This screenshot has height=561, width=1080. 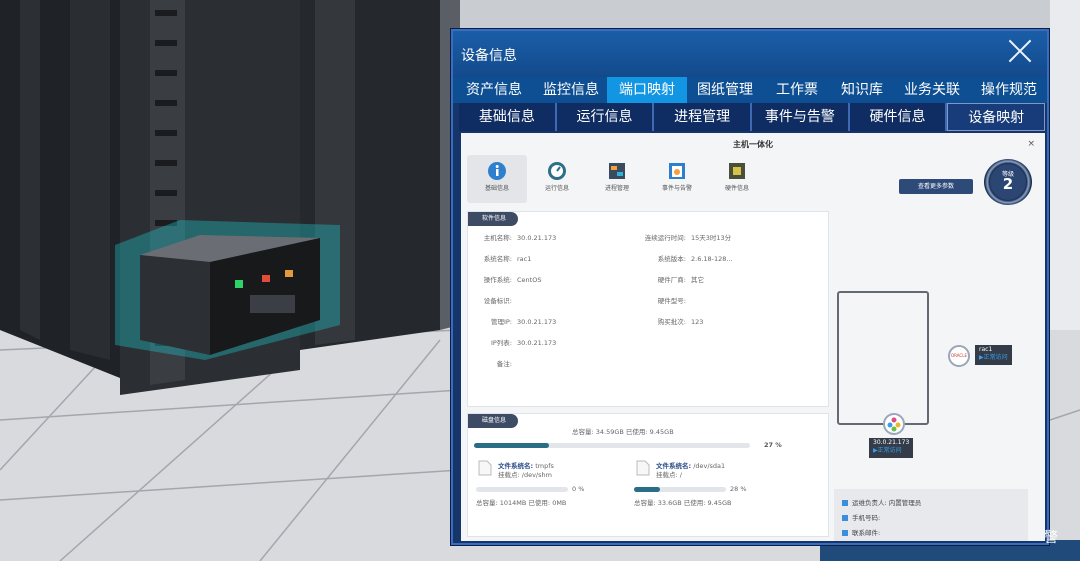 What do you see at coordinates (606, 117) in the screenshot?
I see `tab-running-info: 运行信息` at bounding box center [606, 117].